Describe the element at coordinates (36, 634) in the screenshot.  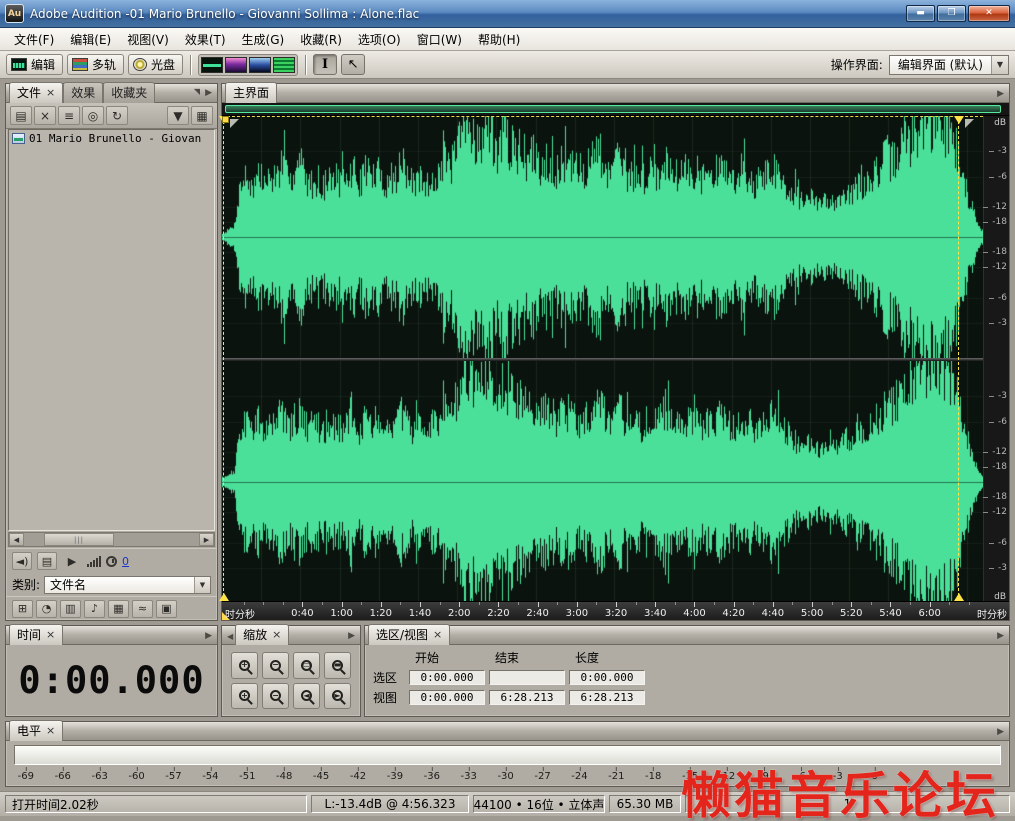
I see `tab-time: 时间 ×` at that location.